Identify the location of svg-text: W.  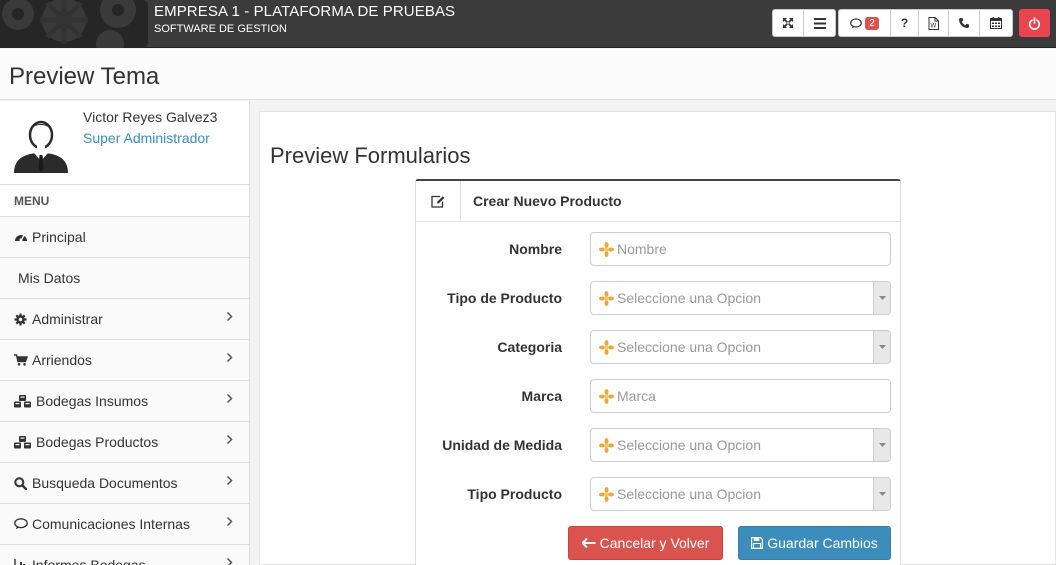
(933, 25).